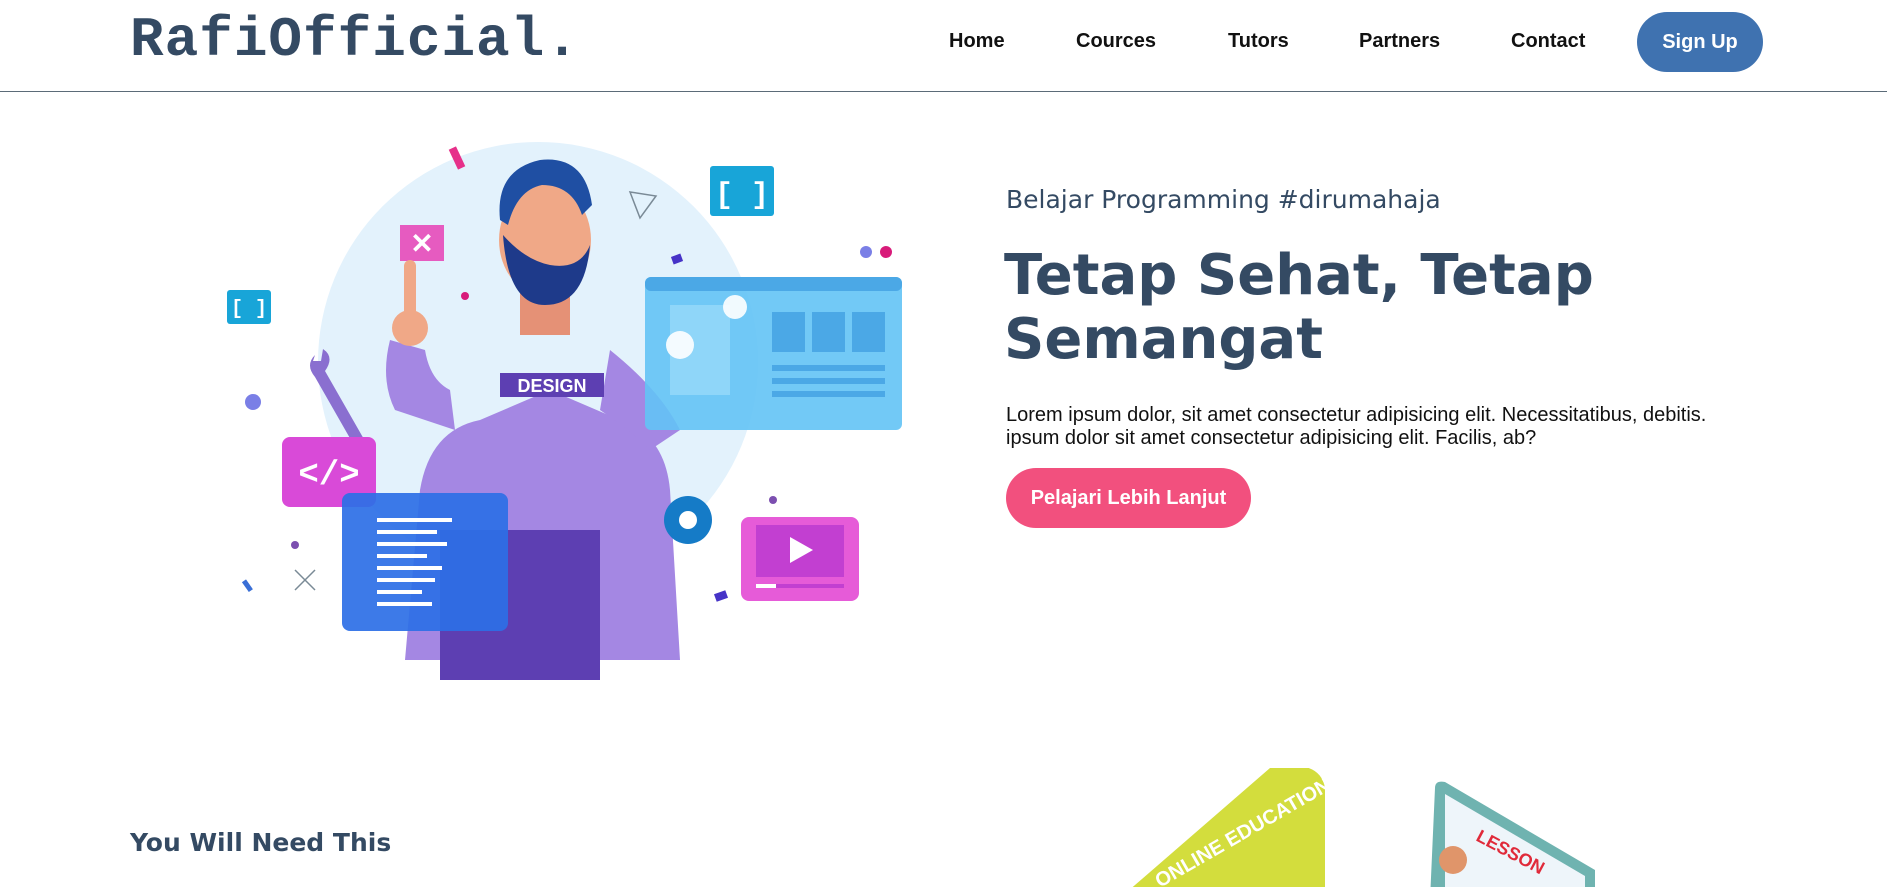 The width and height of the screenshot is (1887, 887). I want to click on svg-text: DESIGN, so click(551, 386).